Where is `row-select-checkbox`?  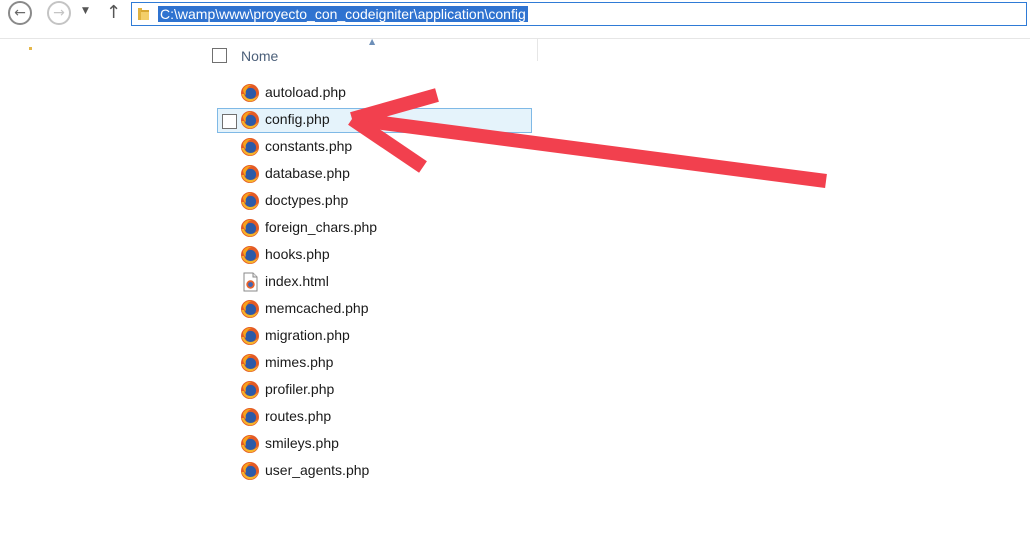
row-select-checkbox is located at coordinates (229, 121).